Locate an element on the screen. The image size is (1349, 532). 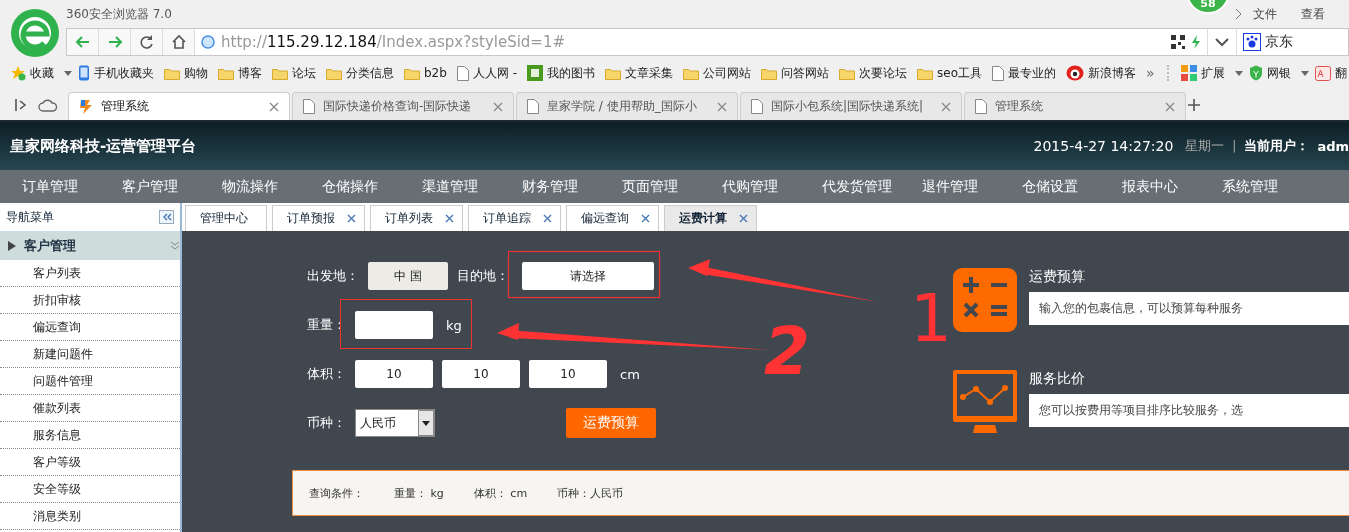
menu-item: 仓储操作 is located at coordinates (350, 186).